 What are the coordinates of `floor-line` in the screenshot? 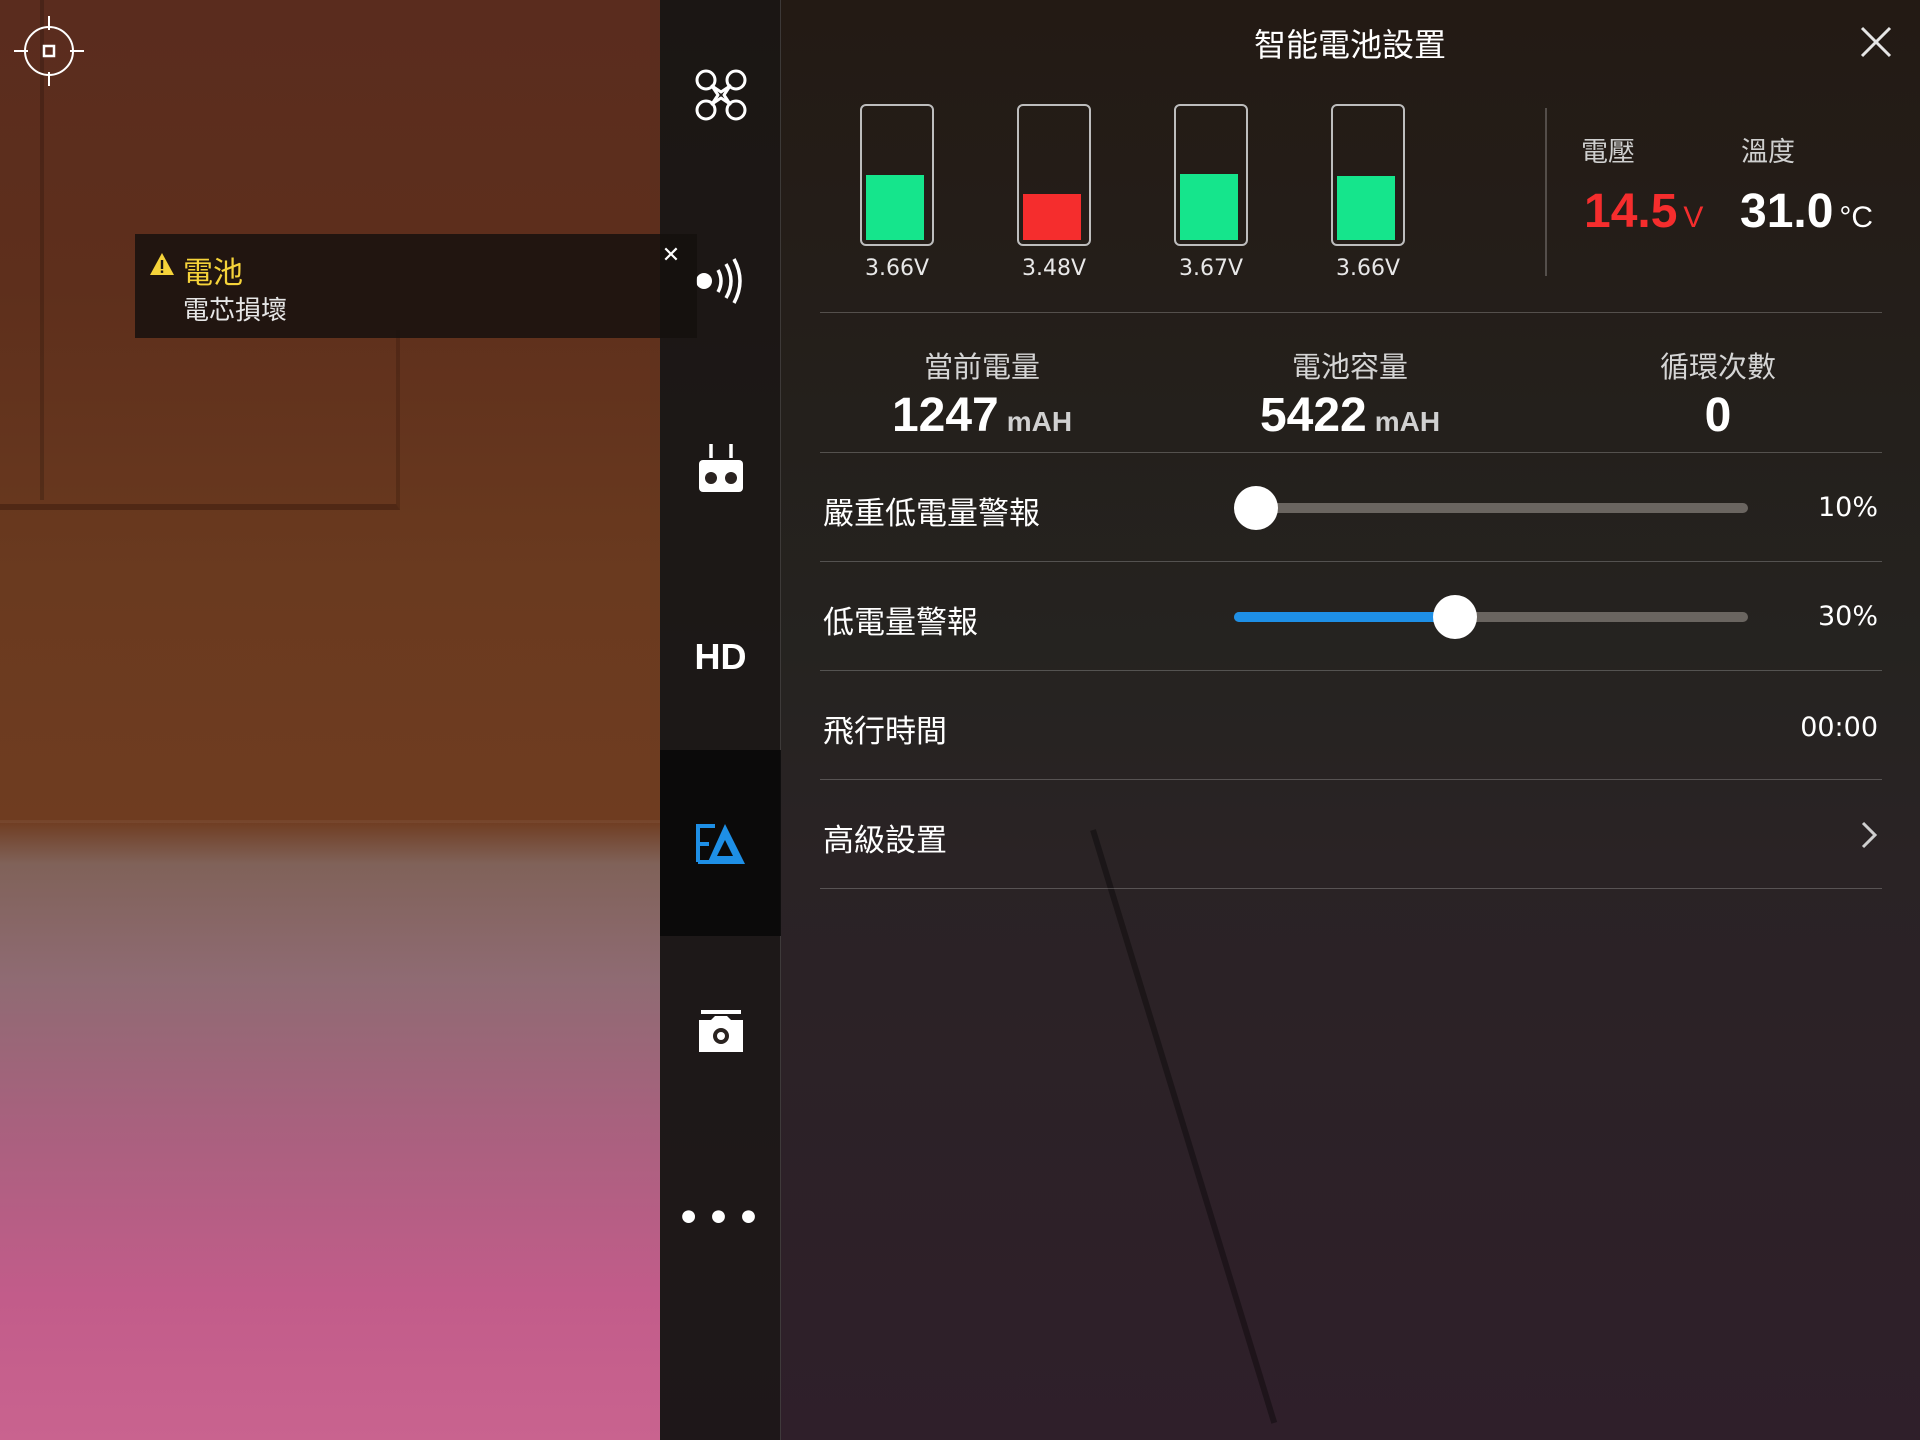 It's located at (330, 821).